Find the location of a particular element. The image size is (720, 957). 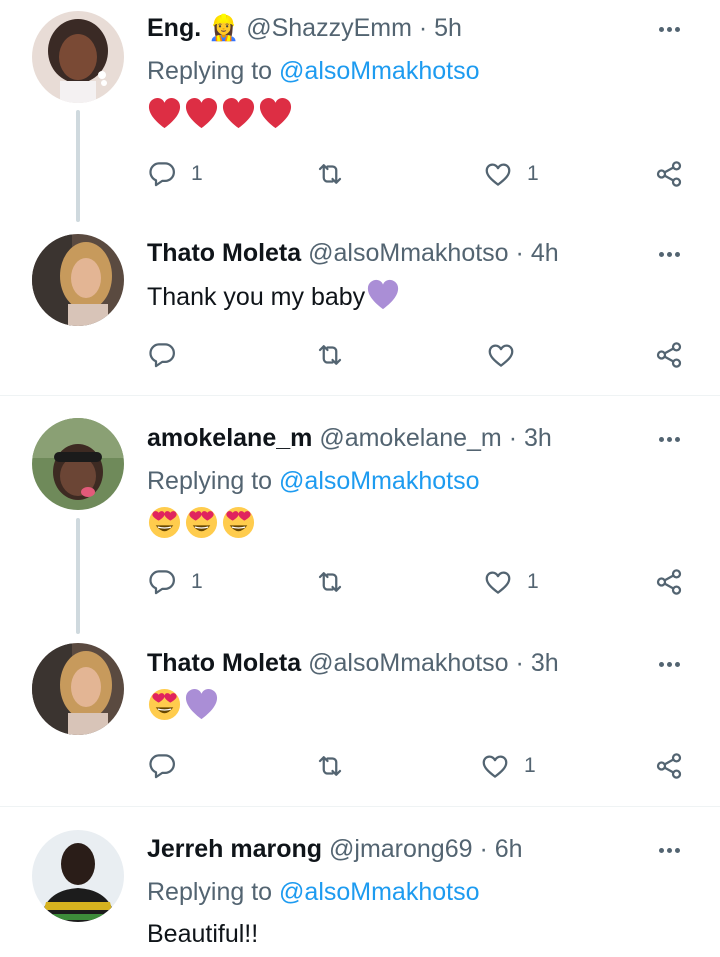

tweet-header: Jerreh marong @jmarong69 · 6h is located at coordinates (335, 849).